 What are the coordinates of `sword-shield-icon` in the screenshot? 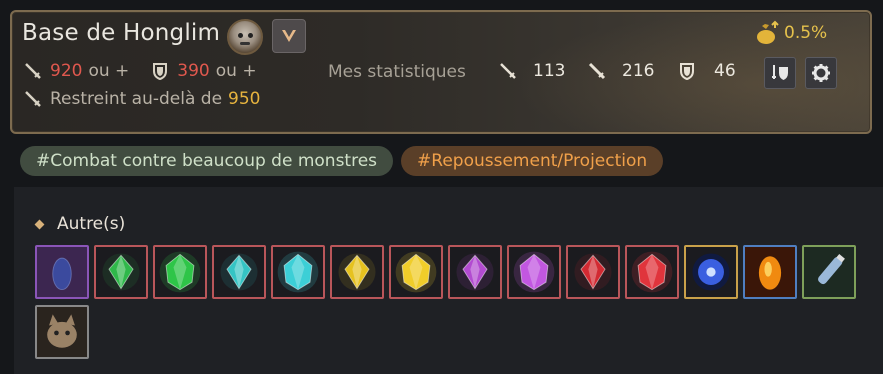 It's located at (780, 72).